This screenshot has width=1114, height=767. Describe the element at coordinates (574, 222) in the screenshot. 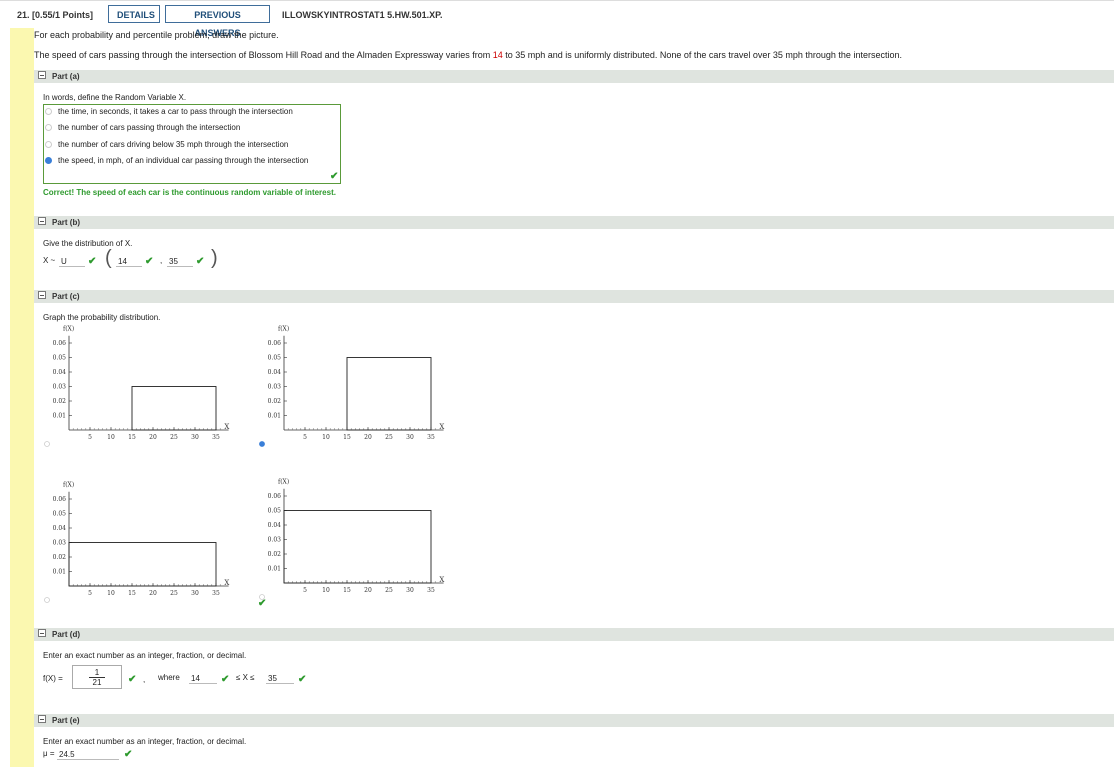

I see `part-b-header: Part (b)` at that location.